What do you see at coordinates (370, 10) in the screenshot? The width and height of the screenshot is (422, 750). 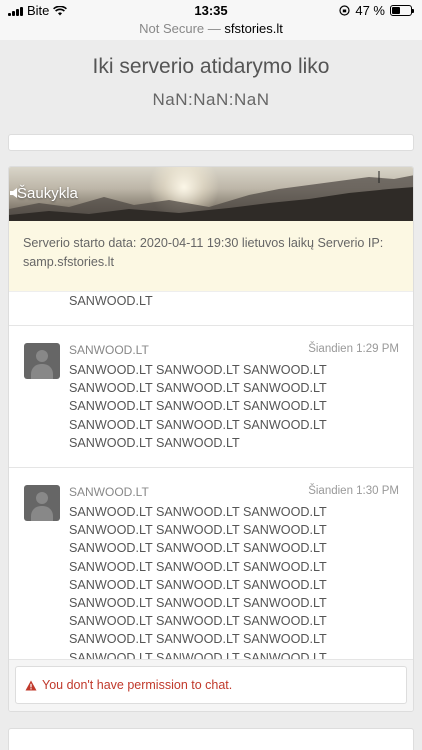 I see `battery-percent: 47 %` at bounding box center [370, 10].